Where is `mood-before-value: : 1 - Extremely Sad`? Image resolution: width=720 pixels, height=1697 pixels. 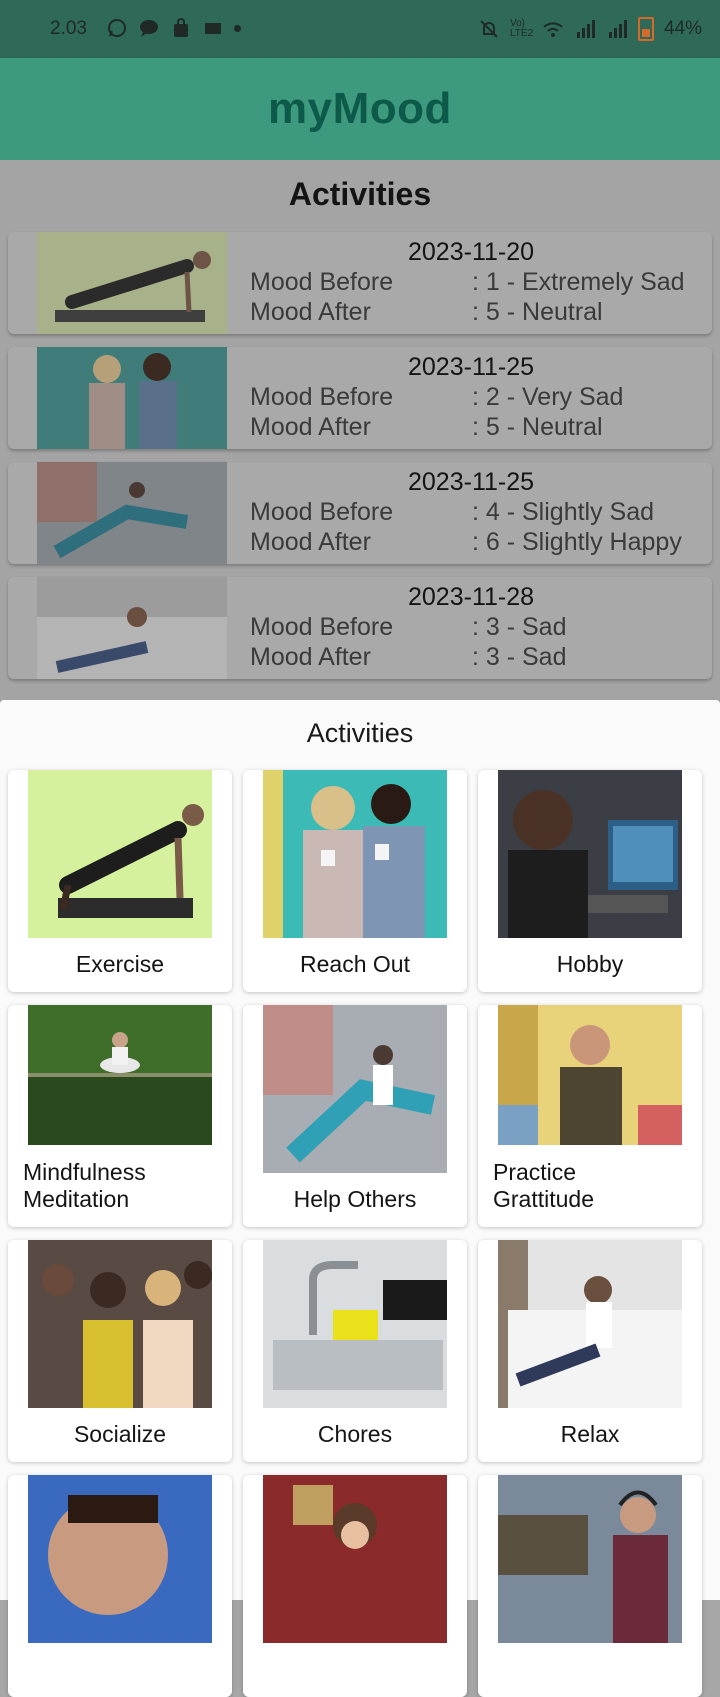
mood-before-value: : 1 - Extremely Sad is located at coordinates (578, 282).